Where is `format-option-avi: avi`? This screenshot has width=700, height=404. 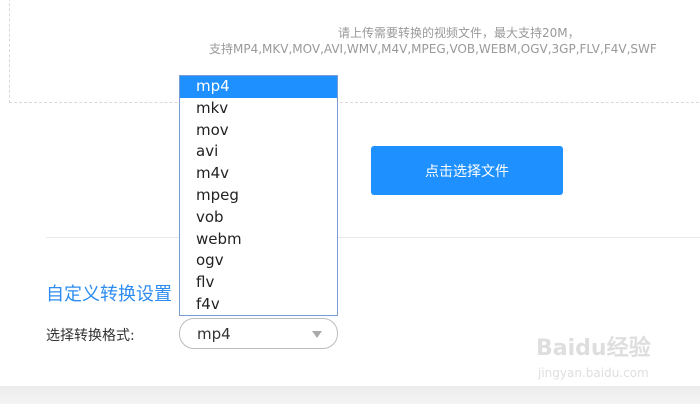 format-option-avi: avi is located at coordinates (258, 152).